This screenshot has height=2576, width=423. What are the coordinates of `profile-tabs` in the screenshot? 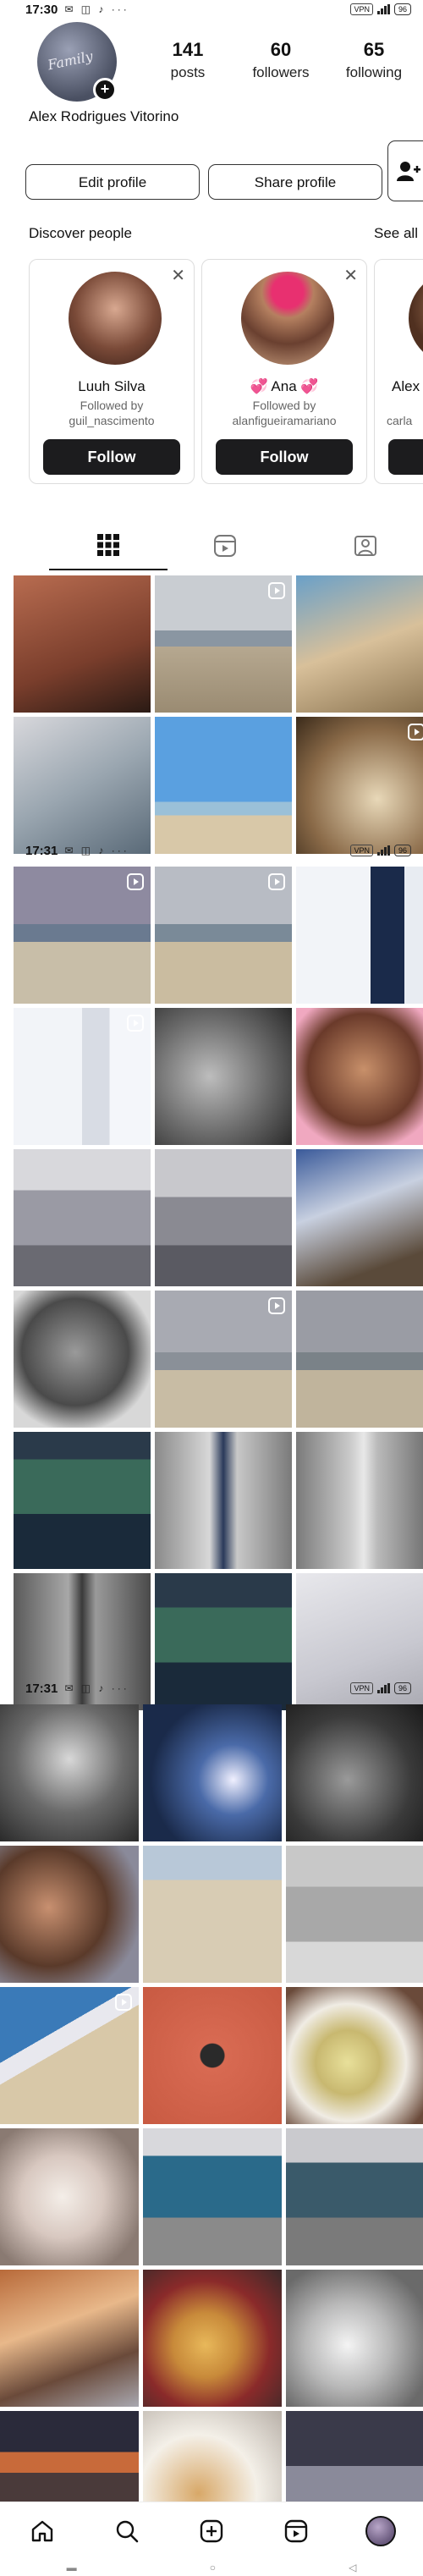 It's located at (211, 546).